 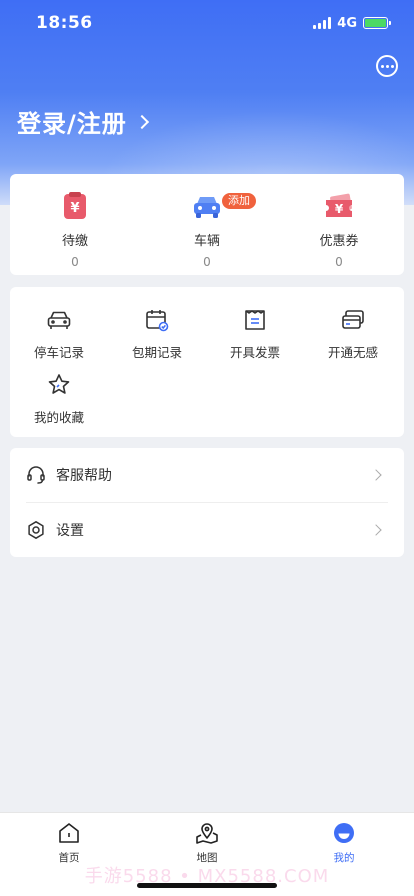 I want to click on service-enable-contactless: 开通无感, so click(x=353, y=334).